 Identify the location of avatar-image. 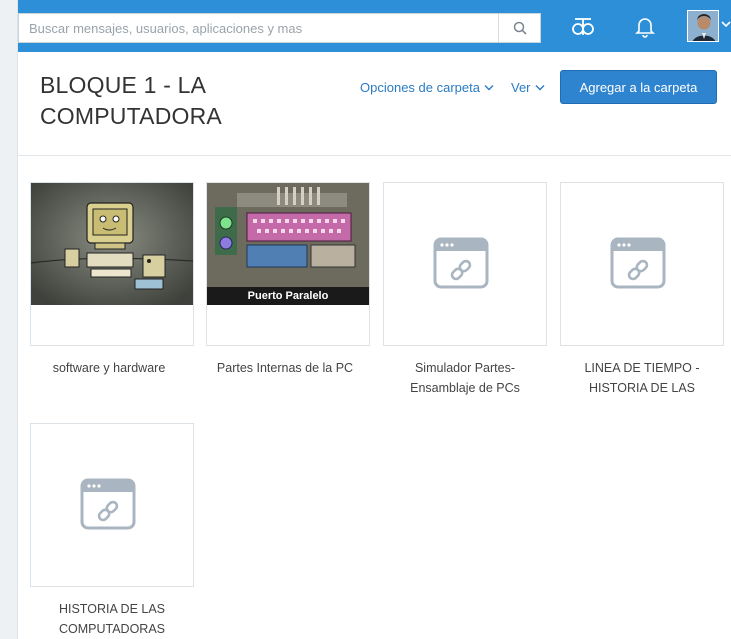
(703, 26).